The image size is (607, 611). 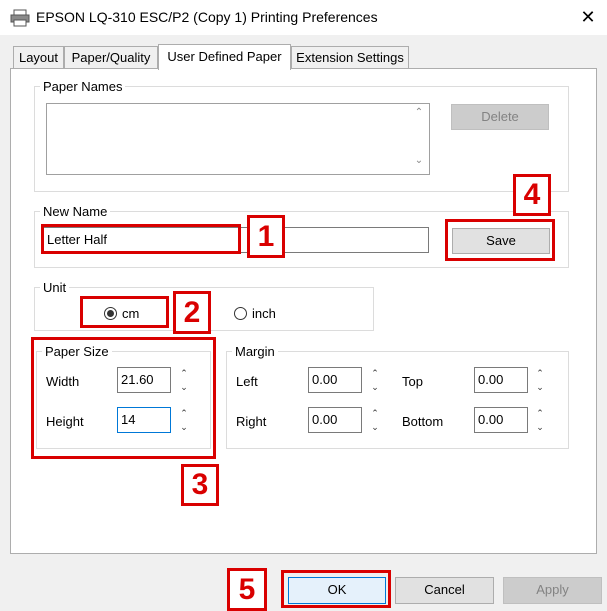 I want to click on paper-names-list, so click(x=238, y=139).